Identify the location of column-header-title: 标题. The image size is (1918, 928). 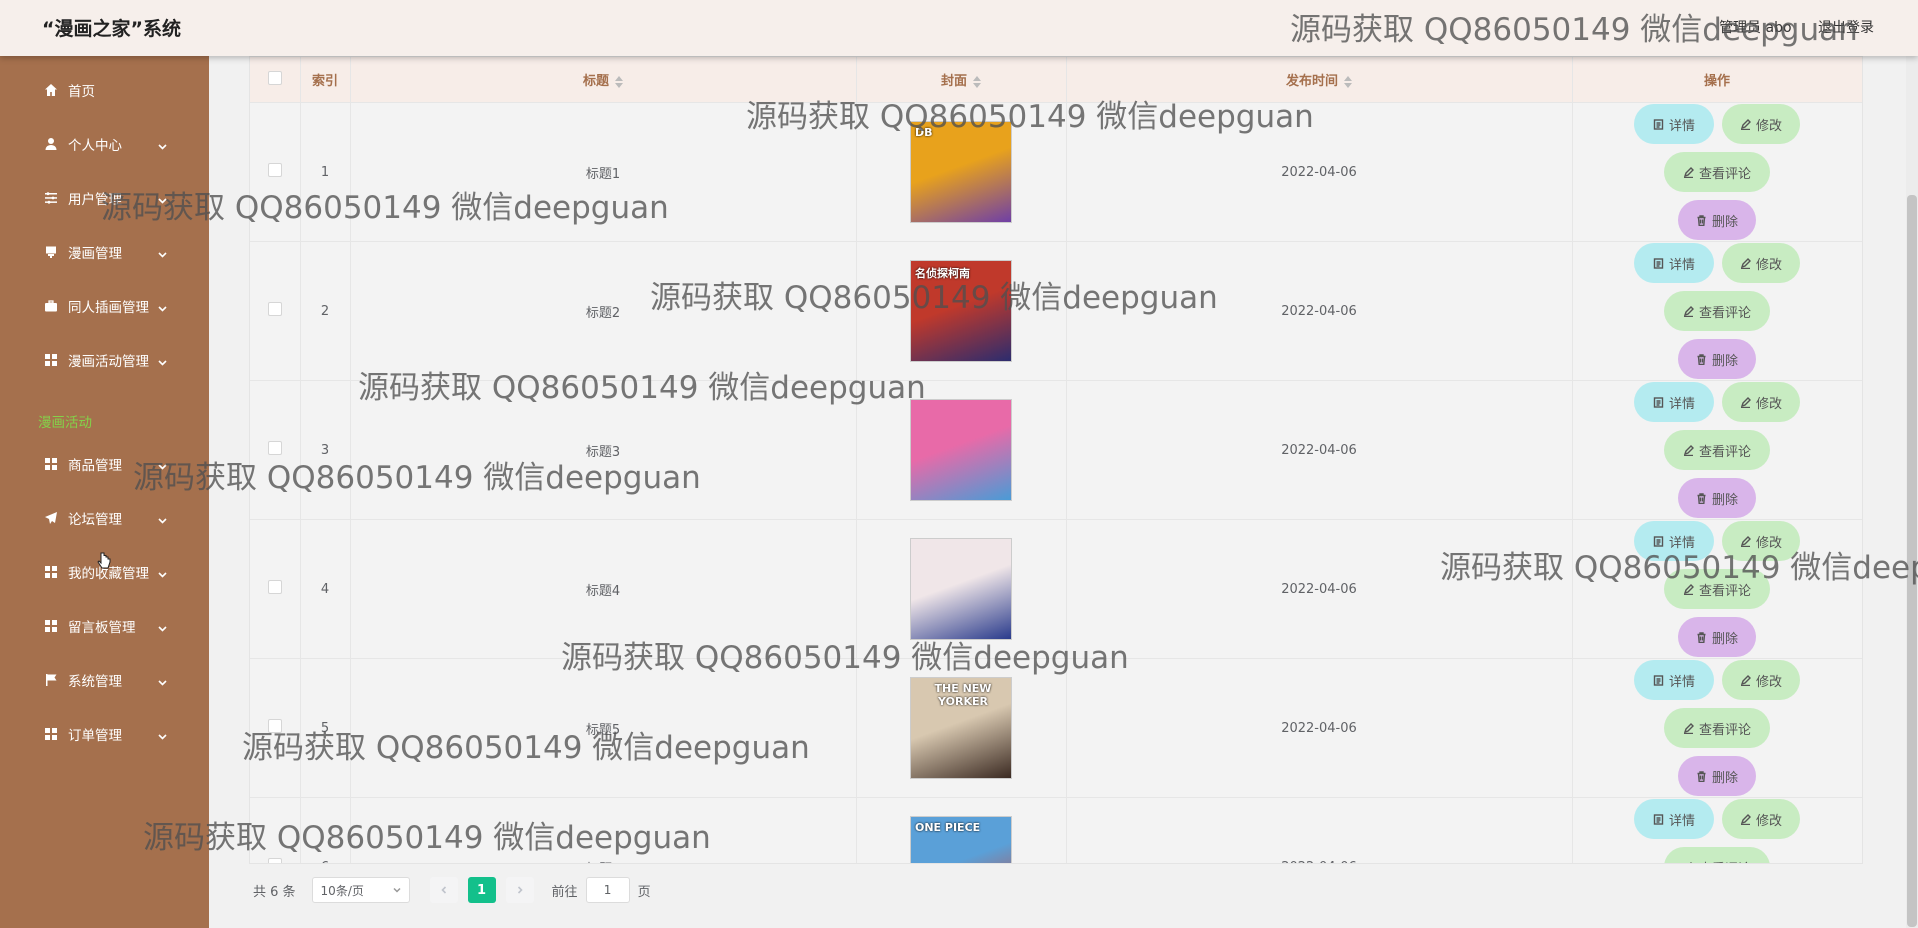
(603, 80).